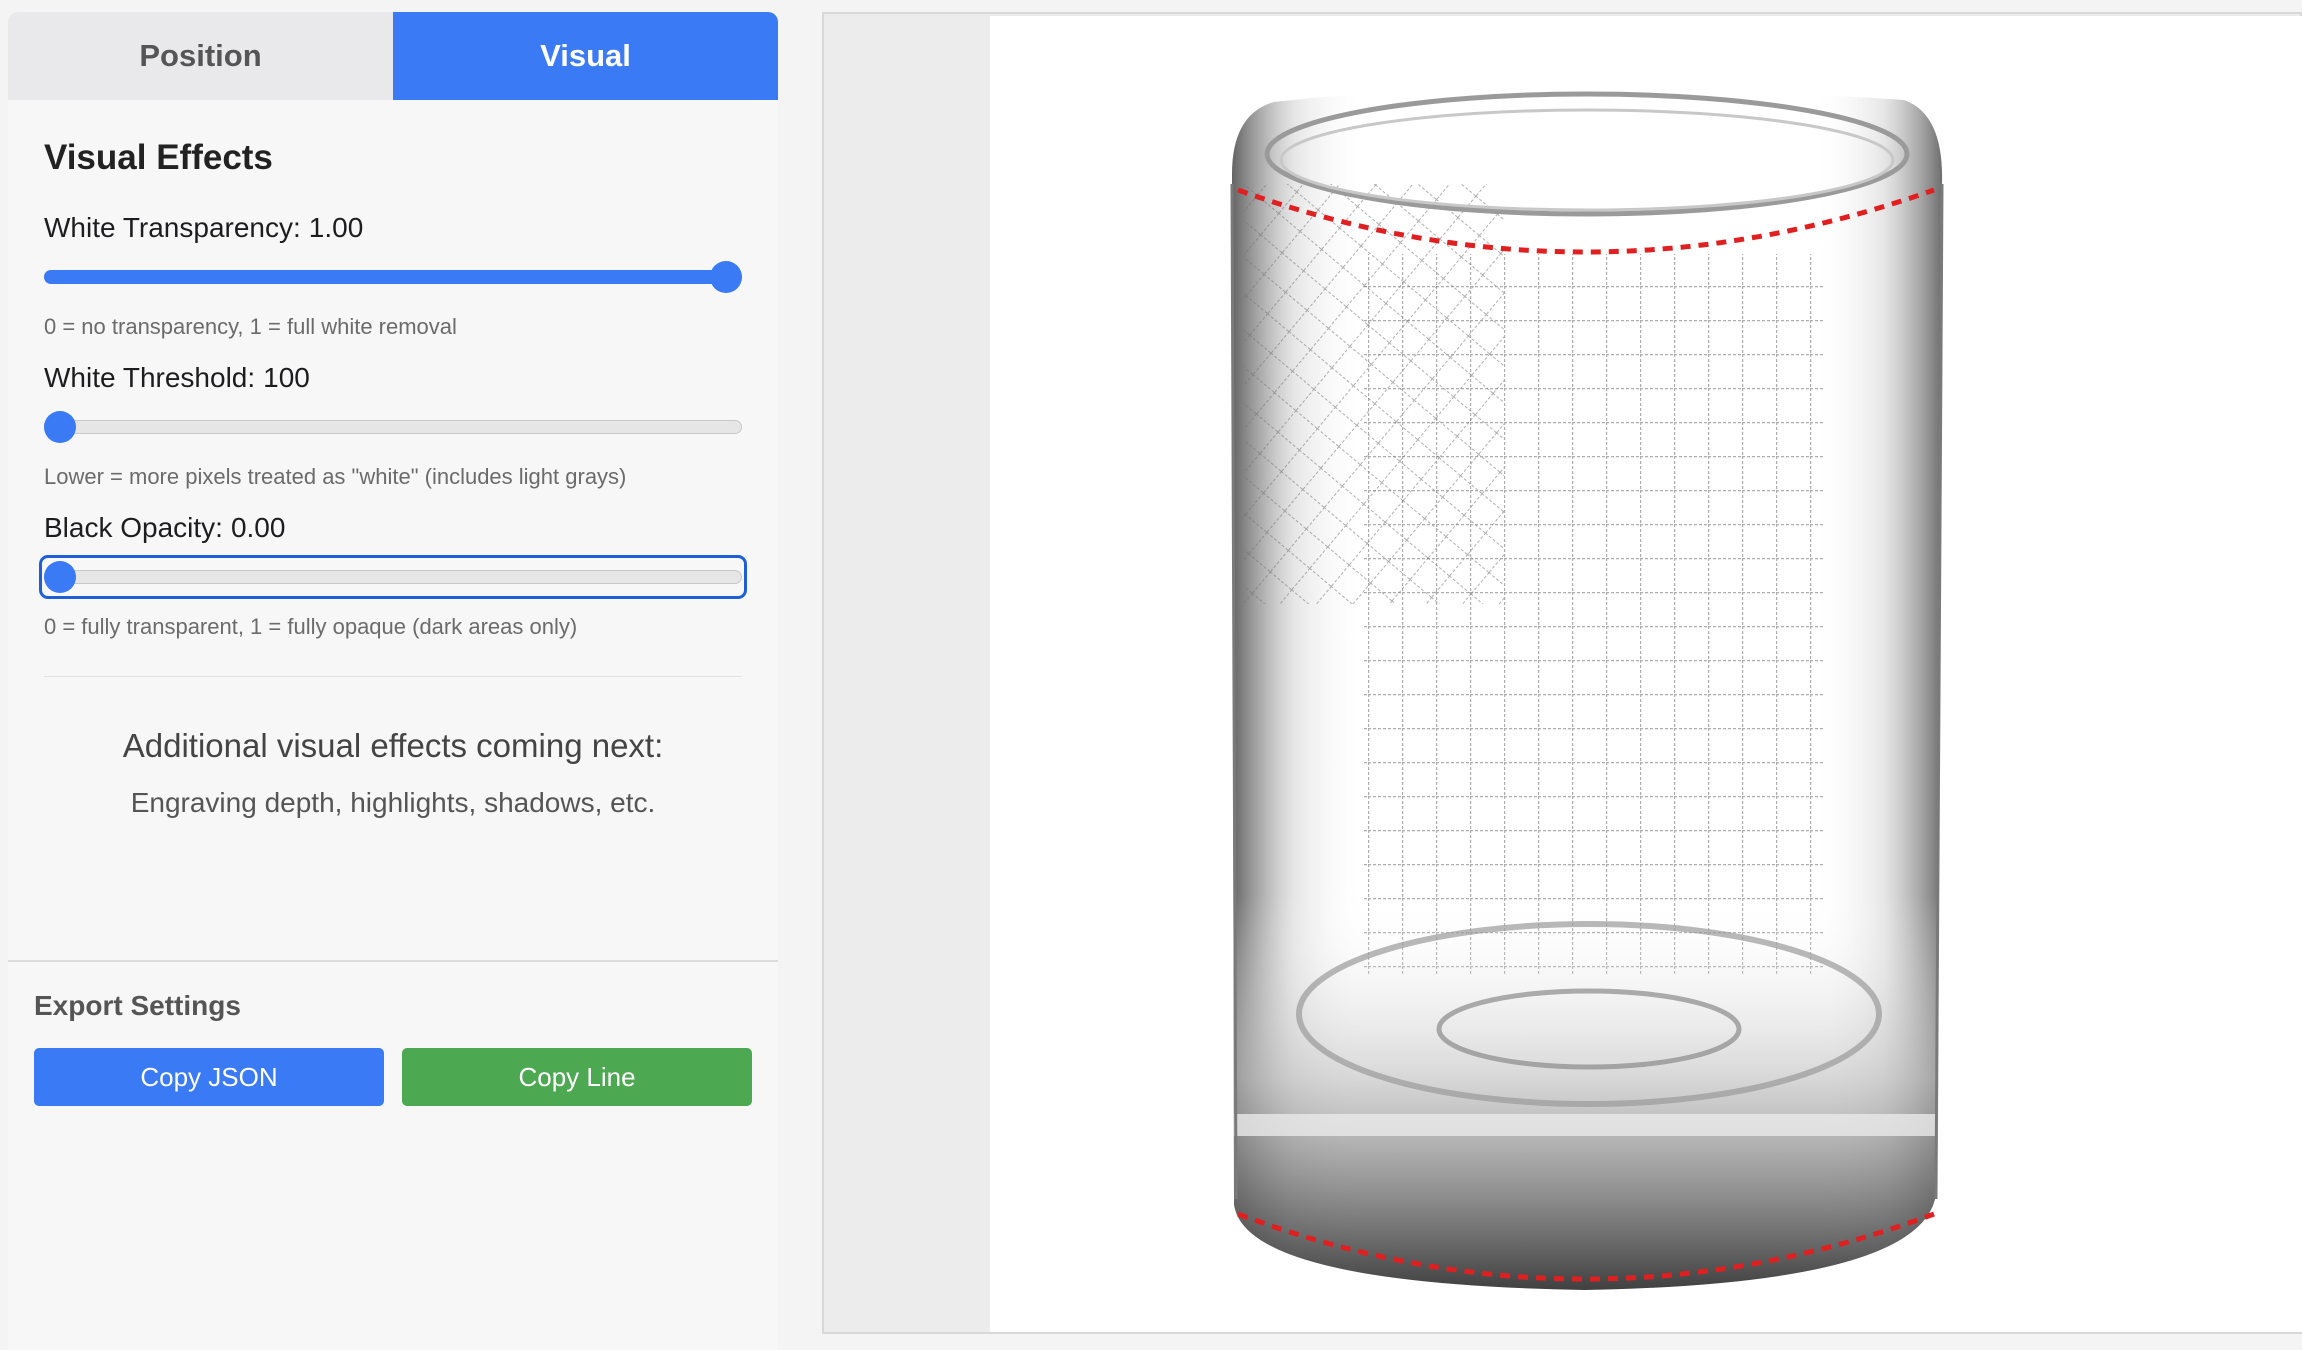 The height and width of the screenshot is (1350, 2302). I want to click on export-settings-title: Export Settings, so click(137, 1005).